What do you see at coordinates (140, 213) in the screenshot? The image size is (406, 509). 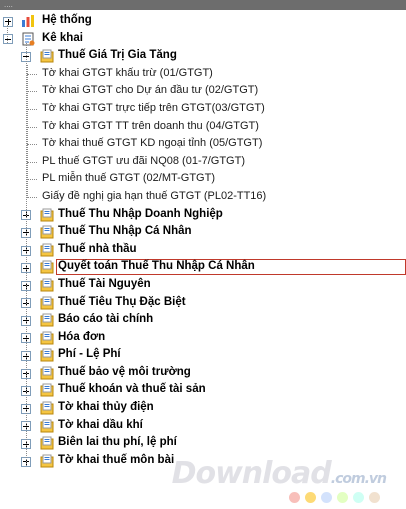 I see `tax-group-label: Thuế Thu Nhập Doanh Nghiệp` at bounding box center [140, 213].